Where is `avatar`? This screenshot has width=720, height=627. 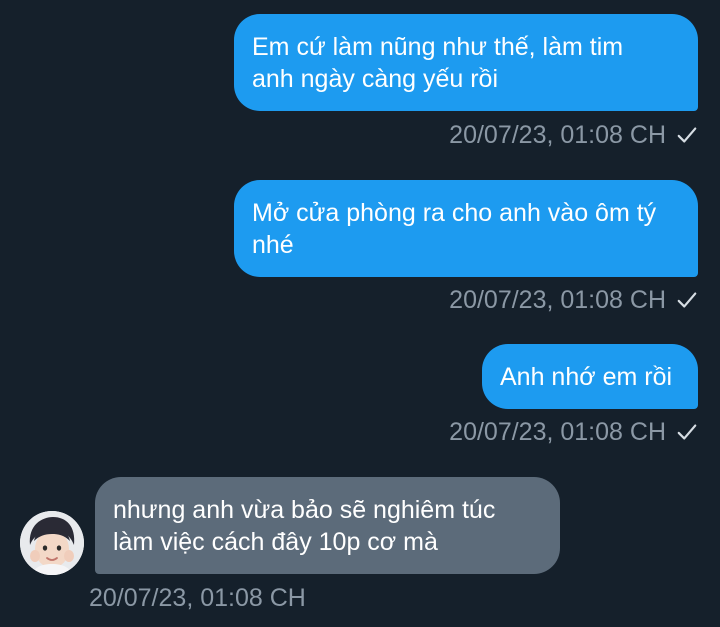 avatar is located at coordinates (52, 543).